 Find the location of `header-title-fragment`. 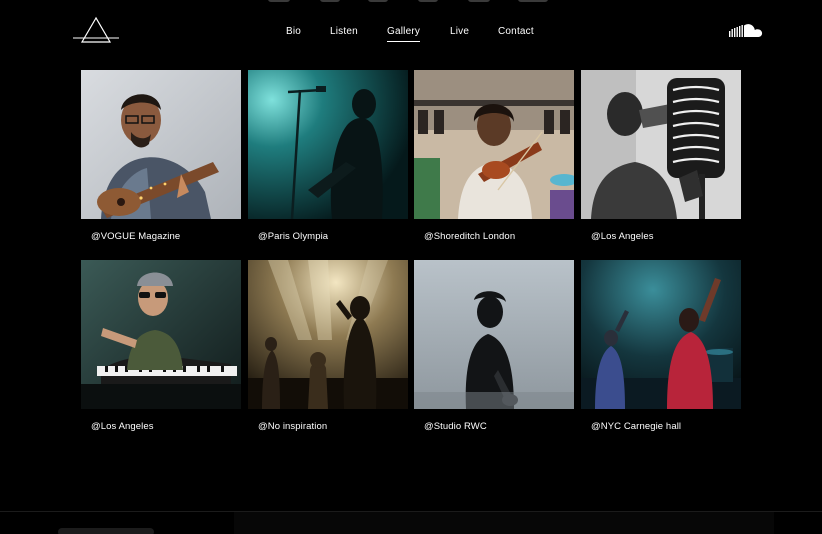

header-title-fragment is located at coordinates (411, 2).